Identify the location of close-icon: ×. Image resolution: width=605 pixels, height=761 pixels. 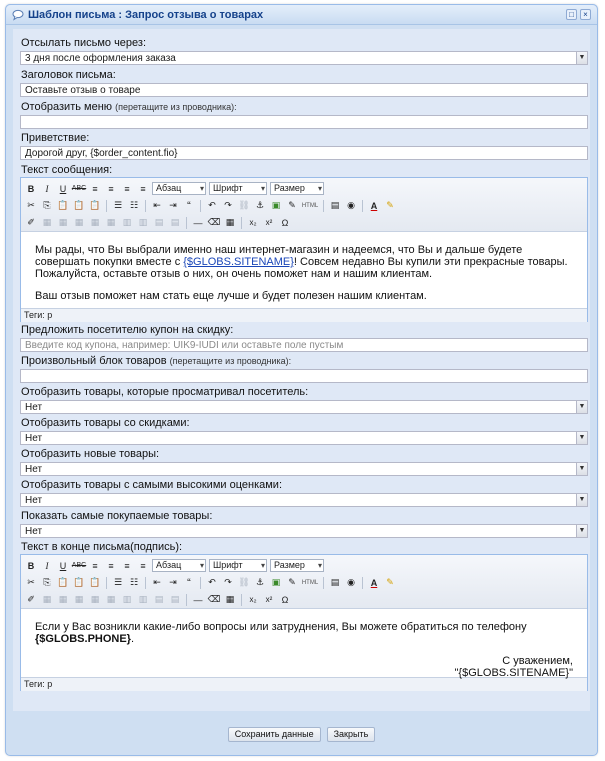
(585, 14).